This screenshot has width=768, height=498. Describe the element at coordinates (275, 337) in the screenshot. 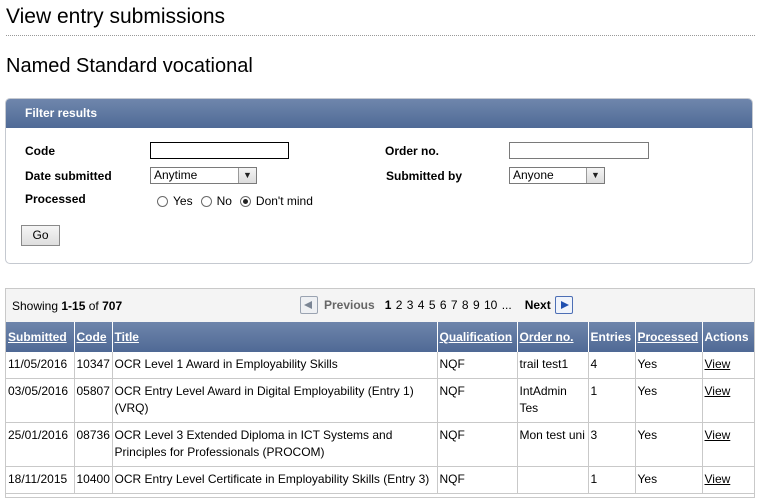

I see `column-header-title: Title` at that location.